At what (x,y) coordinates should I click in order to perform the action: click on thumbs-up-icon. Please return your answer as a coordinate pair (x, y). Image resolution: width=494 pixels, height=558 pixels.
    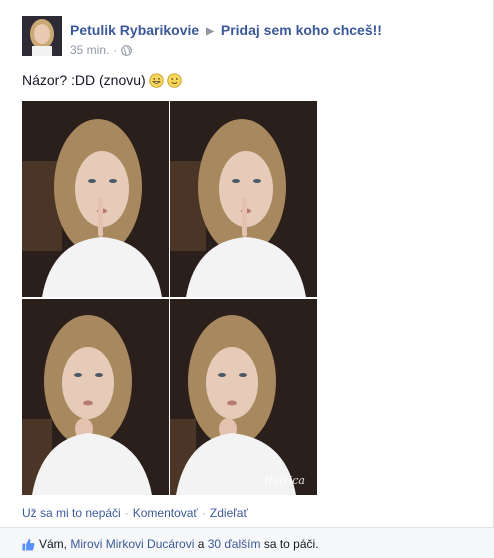
    Looking at the image, I should click on (28, 546).